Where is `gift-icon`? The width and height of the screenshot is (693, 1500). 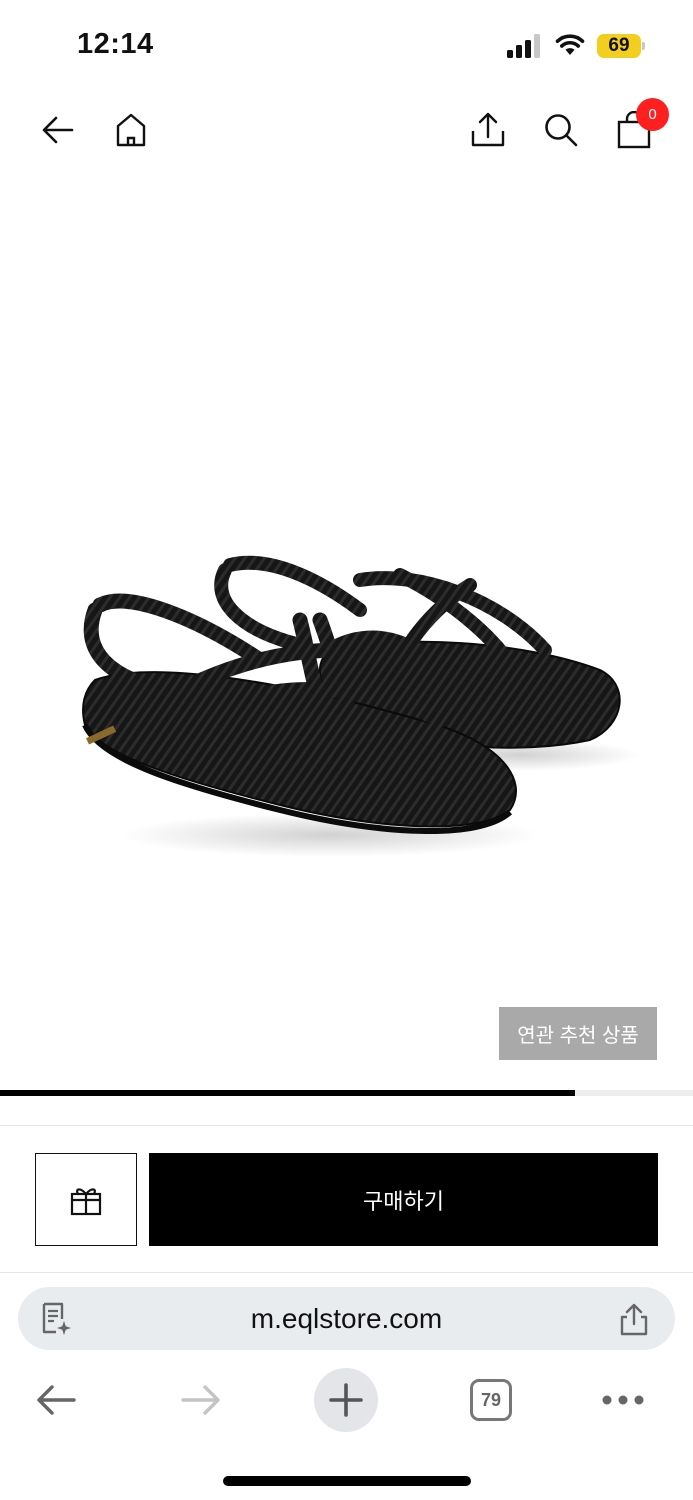
gift-icon is located at coordinates (86, 1201).